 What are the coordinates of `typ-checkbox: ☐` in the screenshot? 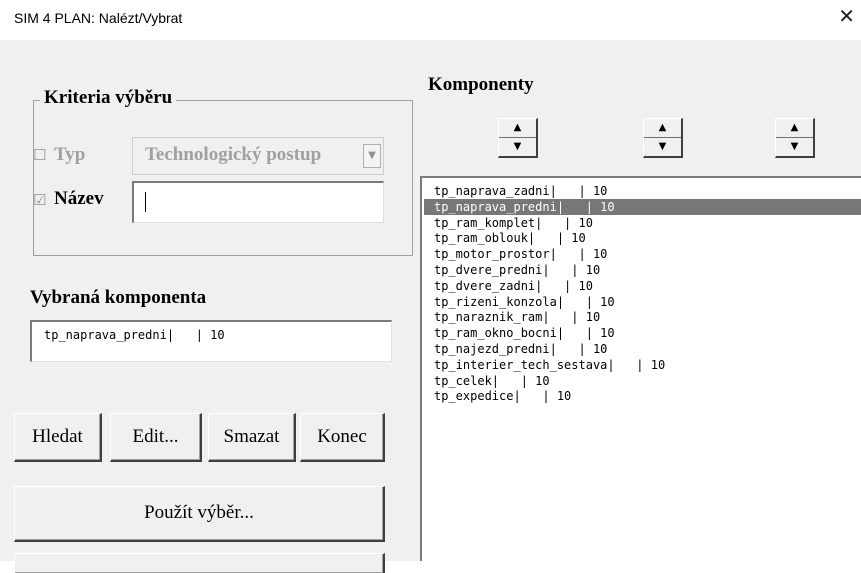 It's located at (39, 155).